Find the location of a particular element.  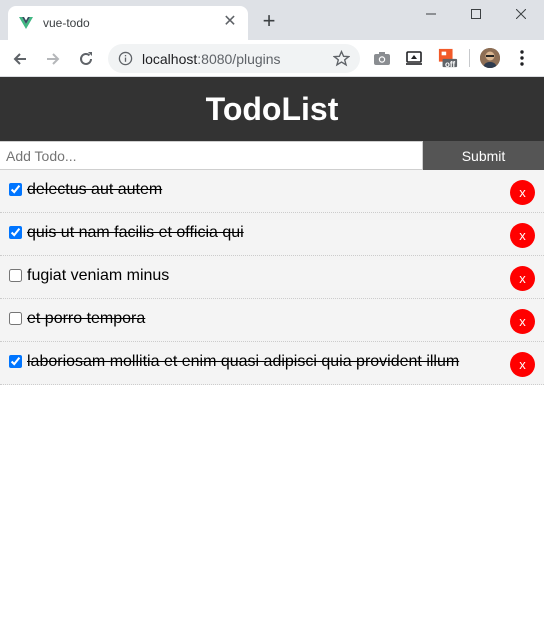

browser-menu-button is located at coordinates (522, 58).